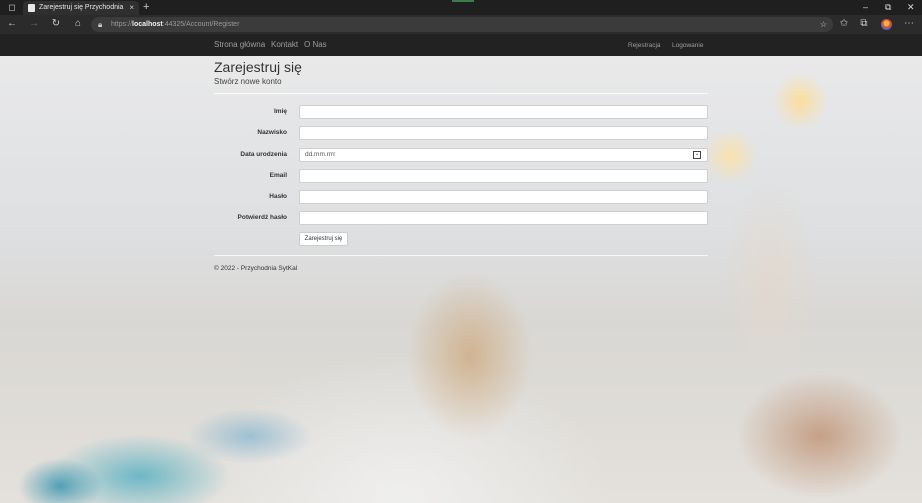 This screenshot has height=503, width=922. Describe the element at coordinates (258, 67) in the screenshot. I see `page-title: Zarejestruj się` at that location.